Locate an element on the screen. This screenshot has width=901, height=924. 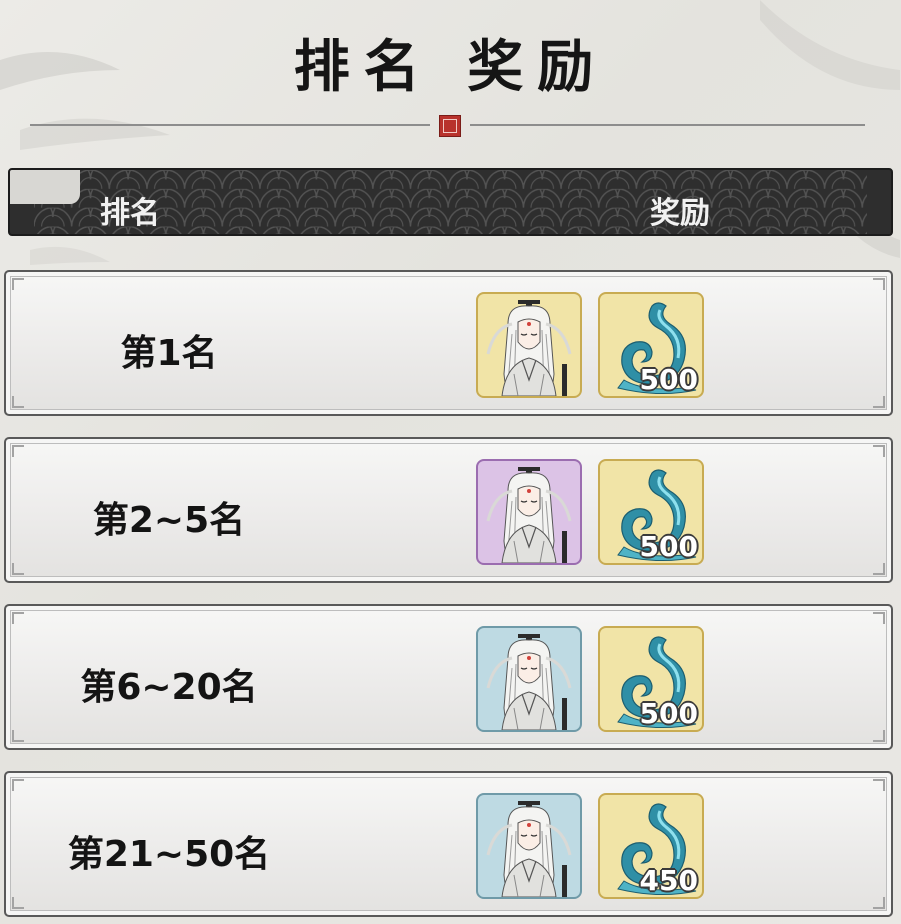
title-divider-left is located at coordinates (230, 125).